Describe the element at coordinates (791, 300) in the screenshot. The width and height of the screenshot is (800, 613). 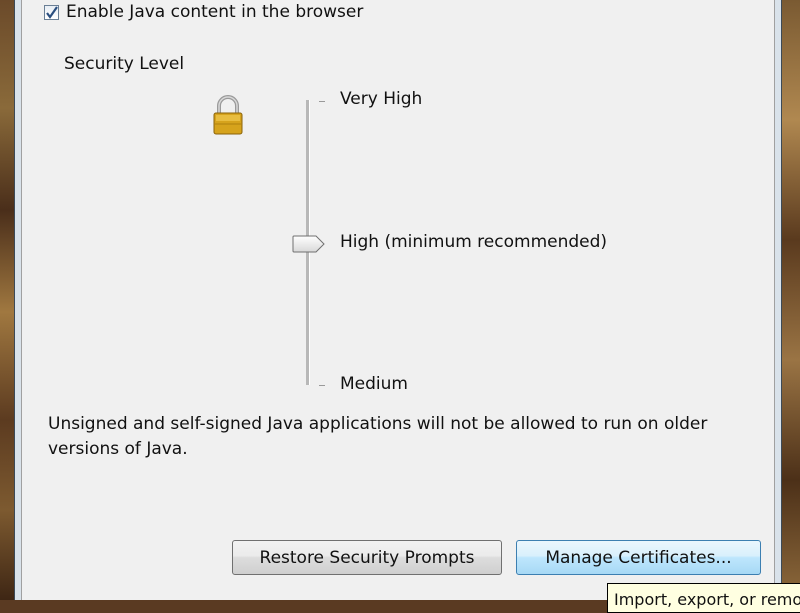
I see `desktop-background-right` at that location.